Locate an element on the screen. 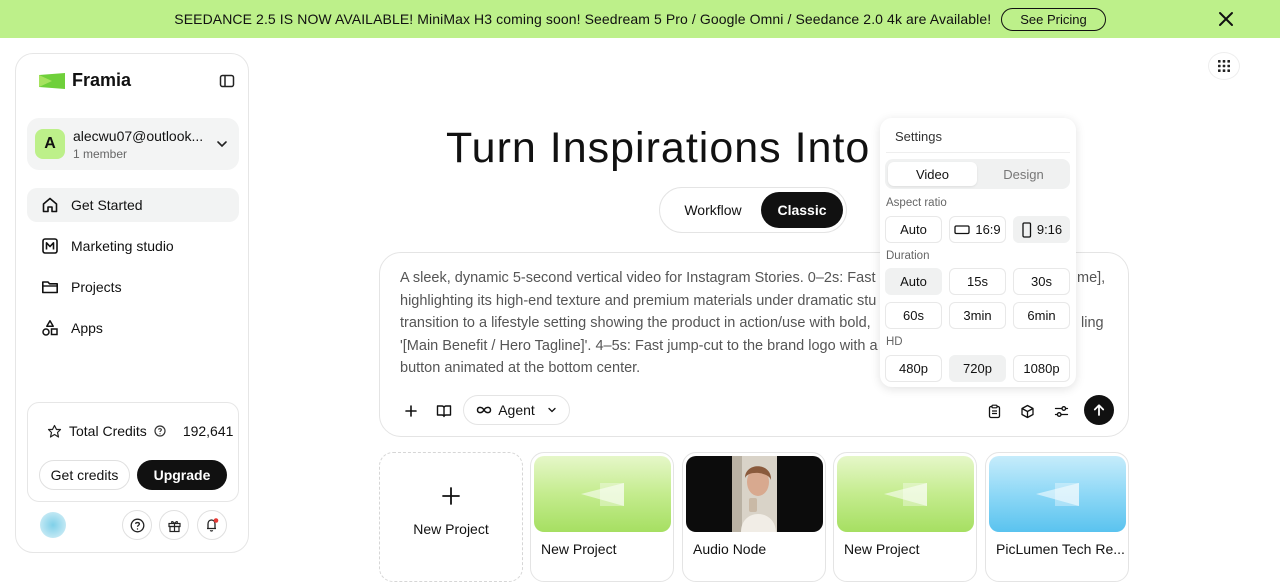  grid-icon is located at coordinates (1224, 66).